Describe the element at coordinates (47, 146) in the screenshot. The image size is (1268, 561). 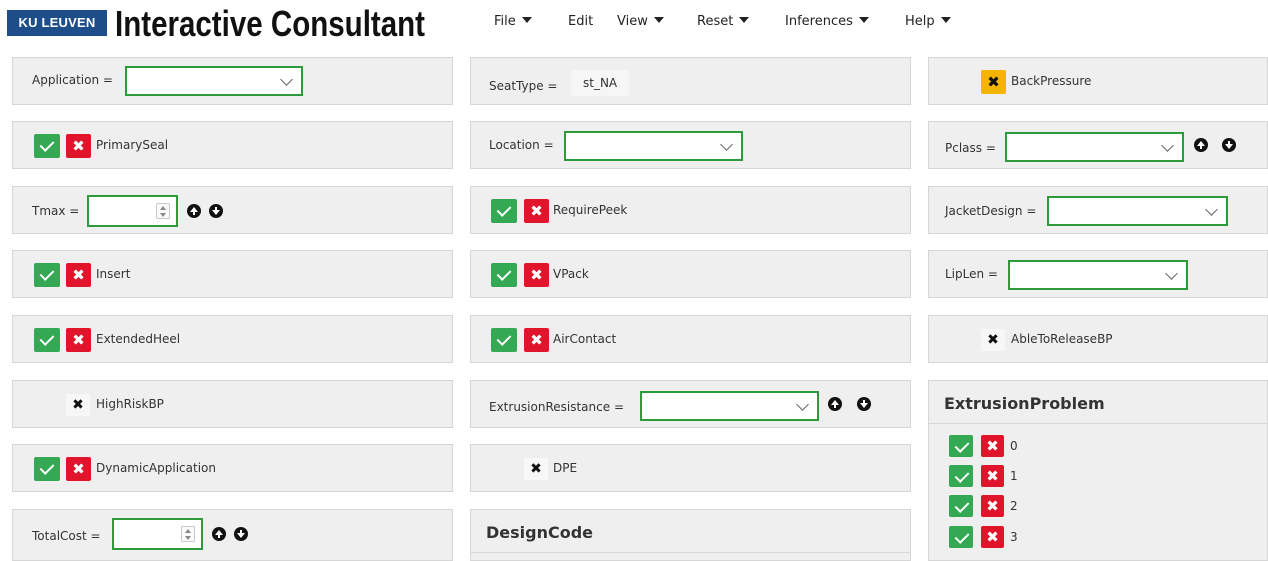
I see `accept-primaryseal-button` at that location.